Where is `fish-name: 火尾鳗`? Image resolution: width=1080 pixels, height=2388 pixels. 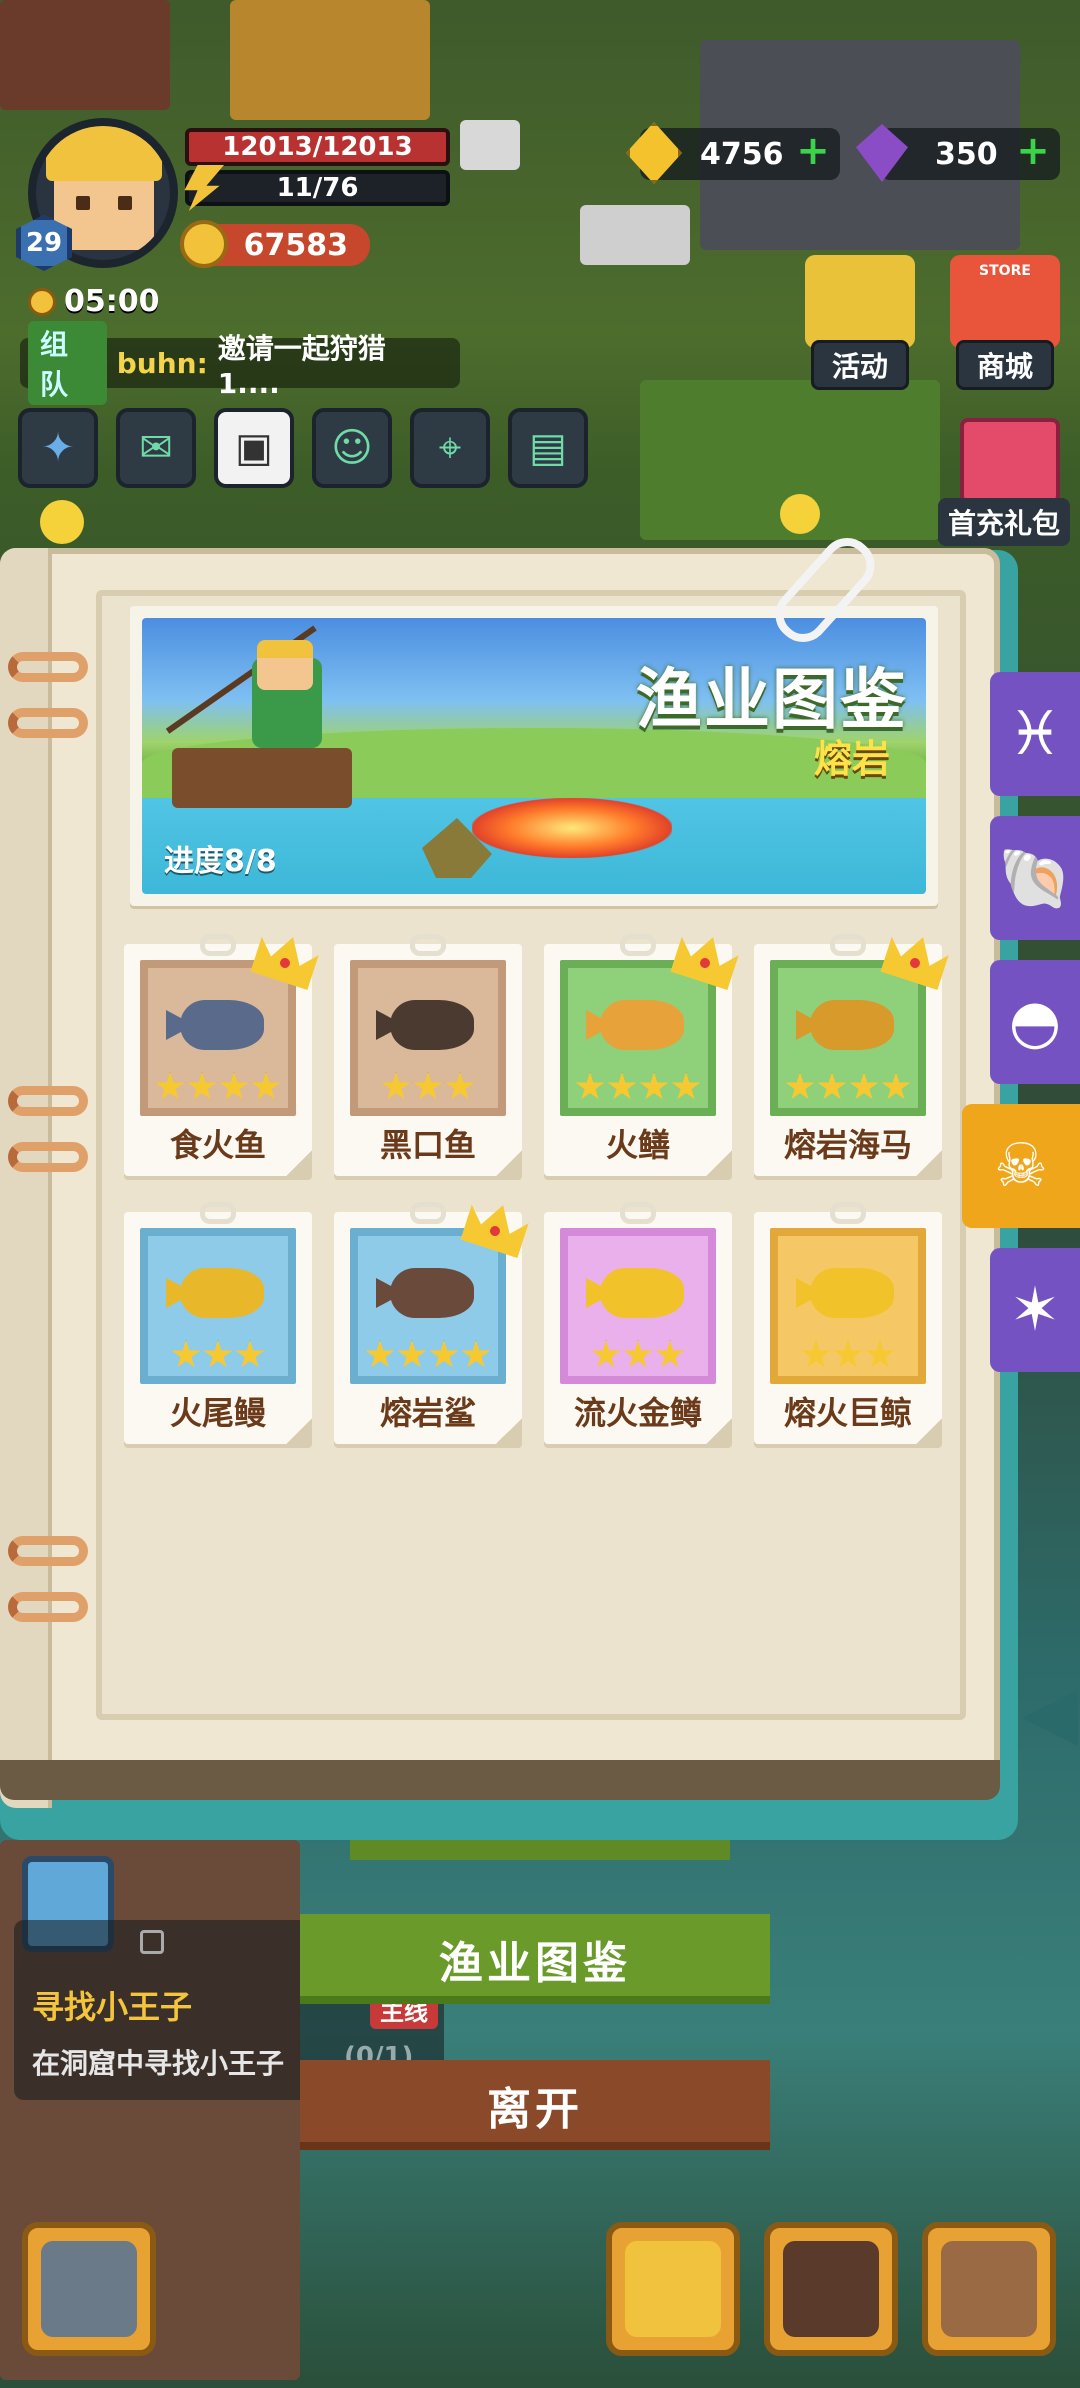 fish-name: 火尾鳗 is located at coordinates (217, 1413).